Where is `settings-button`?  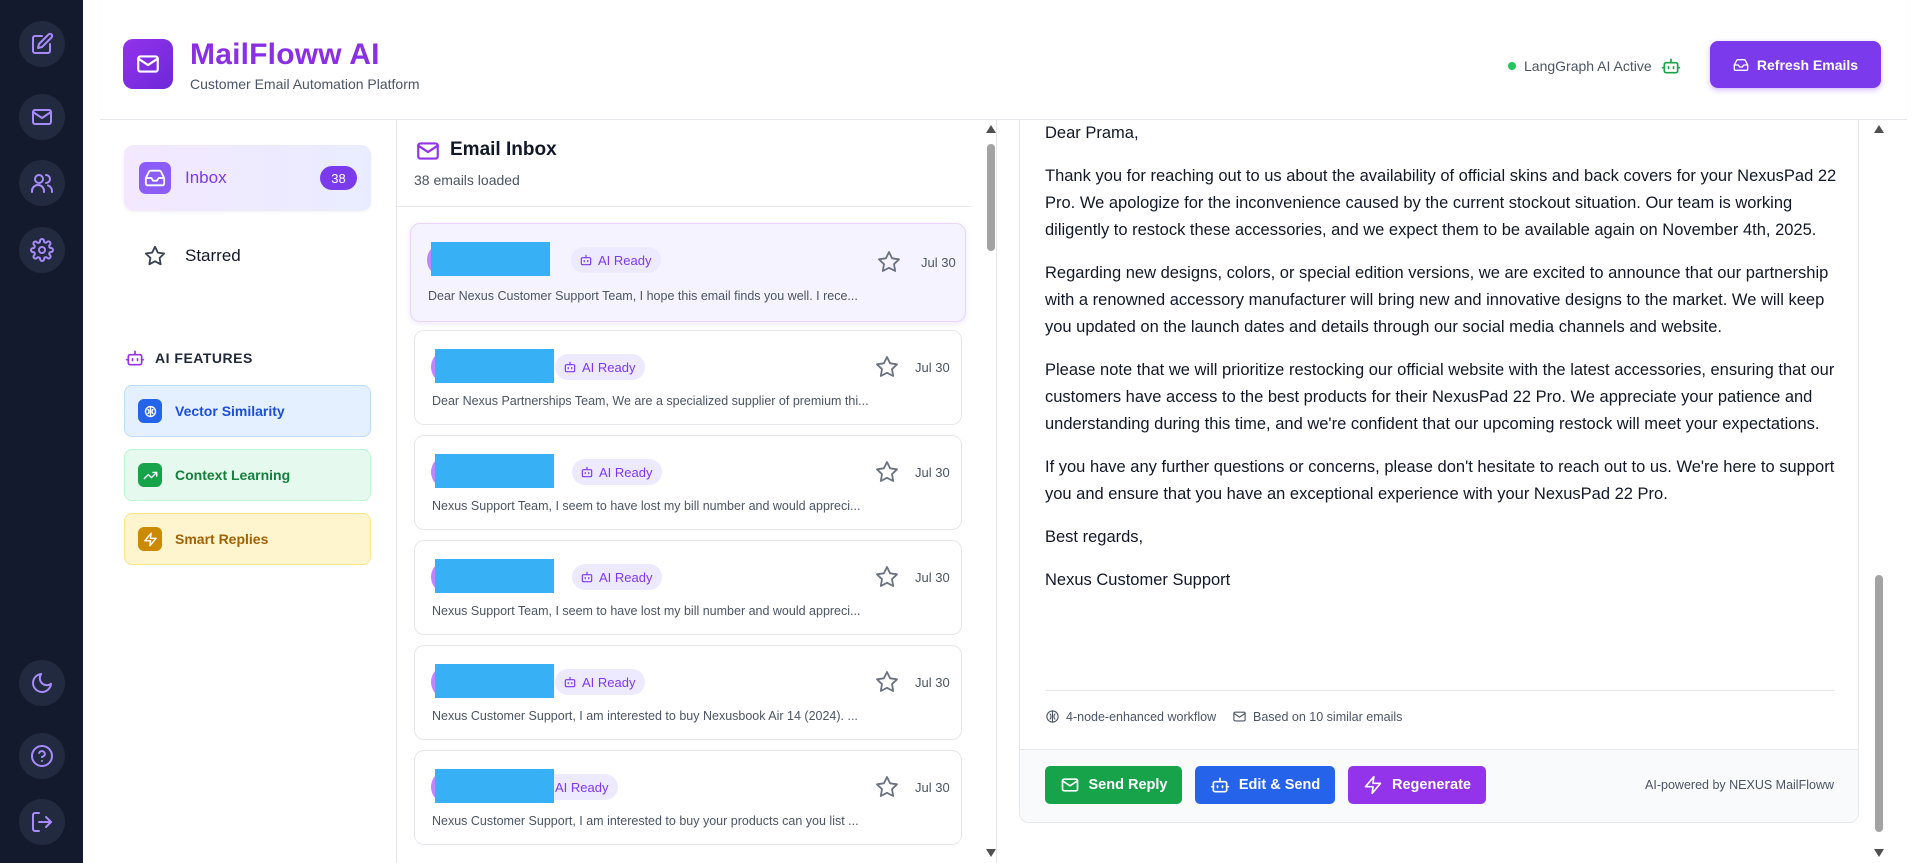
settings-button is located at coordinates (42, 250).